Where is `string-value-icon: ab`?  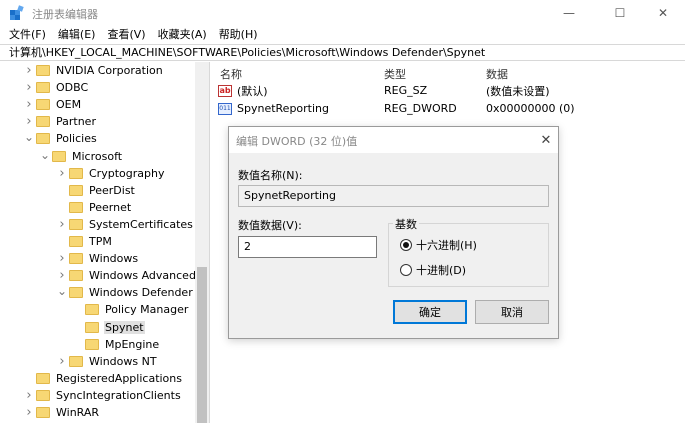 string-value-icon: ab is located at coordinates (225, 90).